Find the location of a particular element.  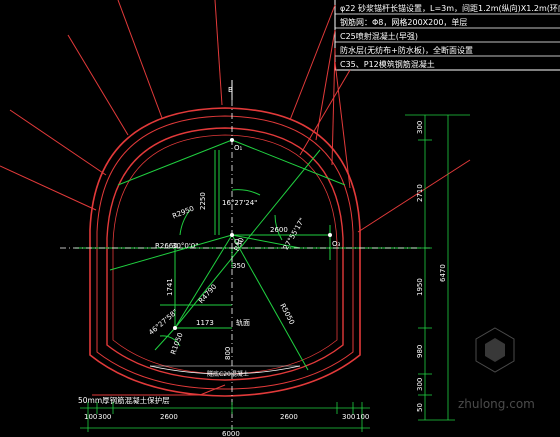

dim-1173-label: 1173 is located at coordinates (205, 323).